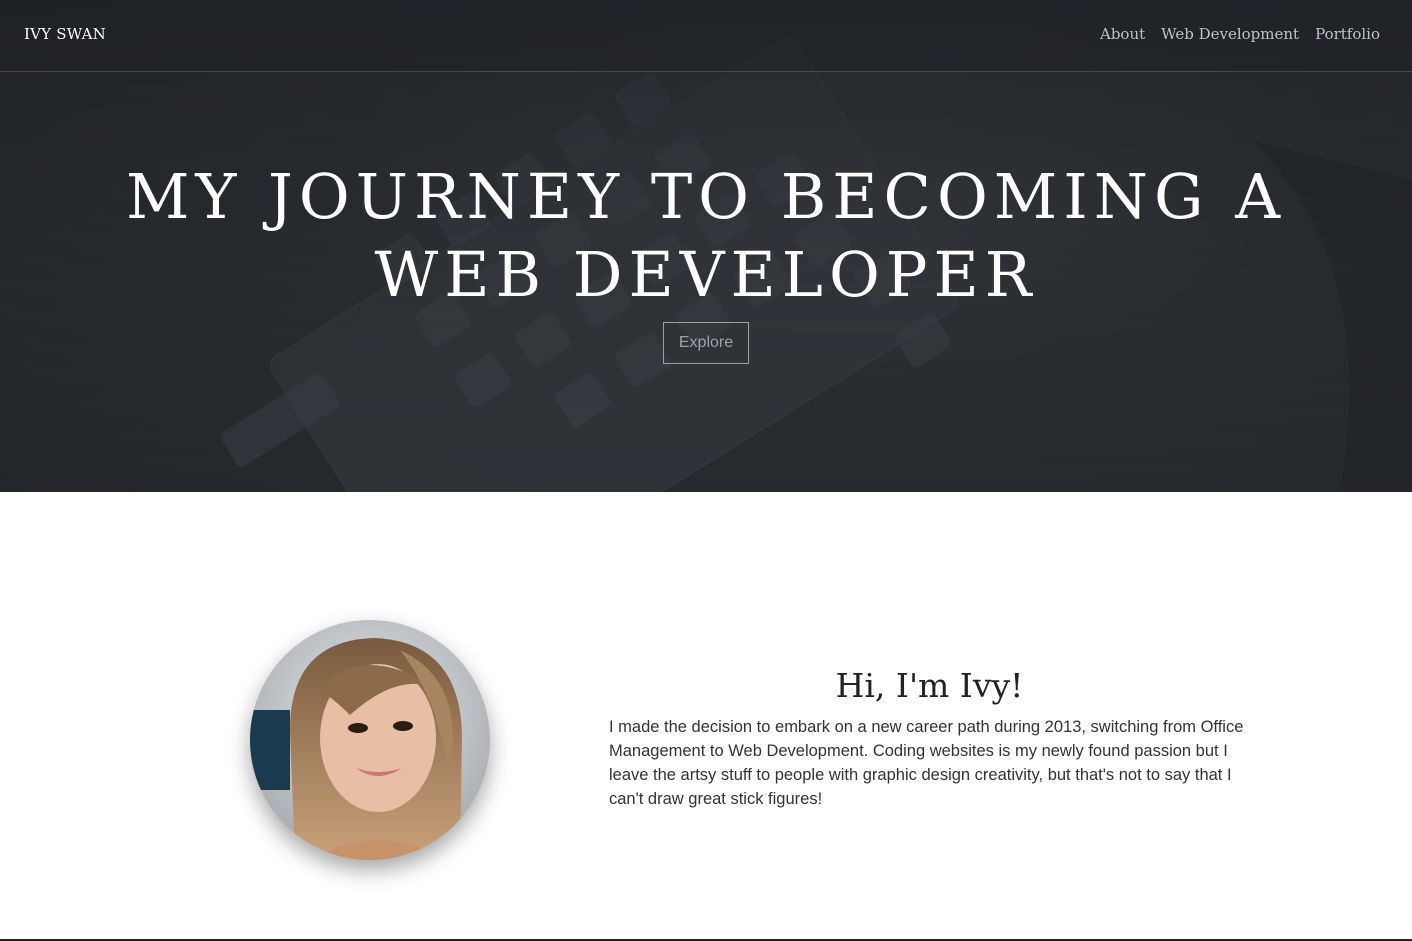  Describe the element at coordinates (65, 34) in the screenshot. I see `brand-logo-link: IVY SWAN` at that location.